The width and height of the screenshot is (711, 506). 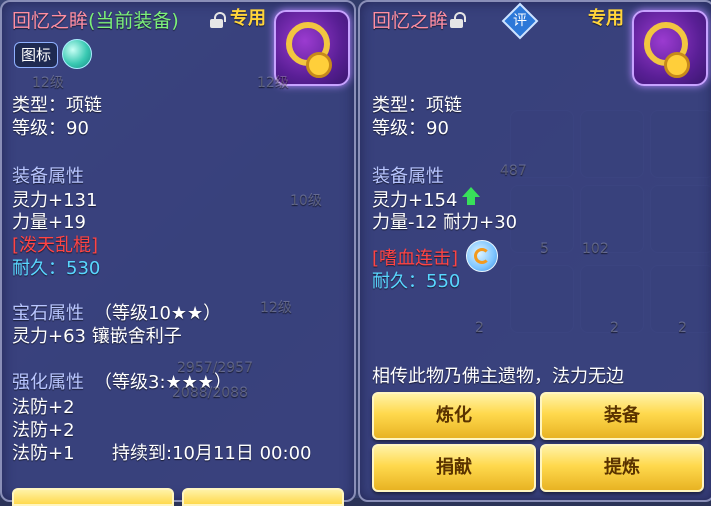 What do you see at coordinates (445, 222) in the screenshot?
I see `attr-line: 力量-12 耐力+30` at bounding box center [445, 222].